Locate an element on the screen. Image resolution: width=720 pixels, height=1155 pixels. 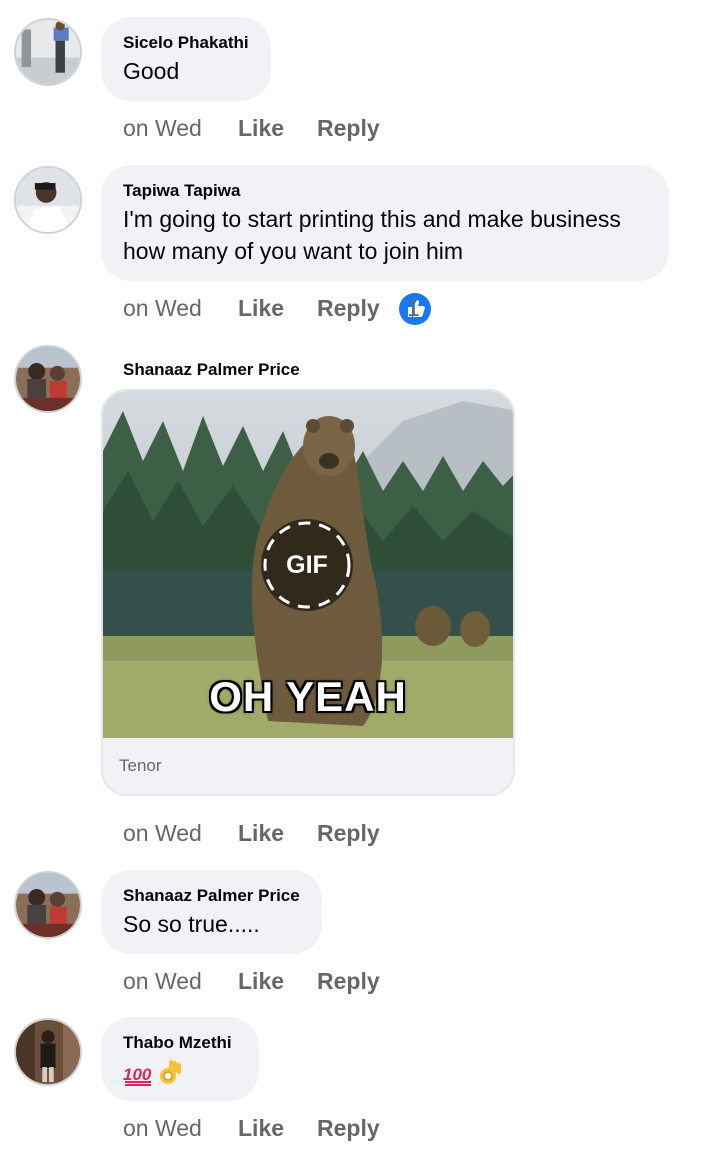
comment-text: Good is located at coordinates (151, 71).